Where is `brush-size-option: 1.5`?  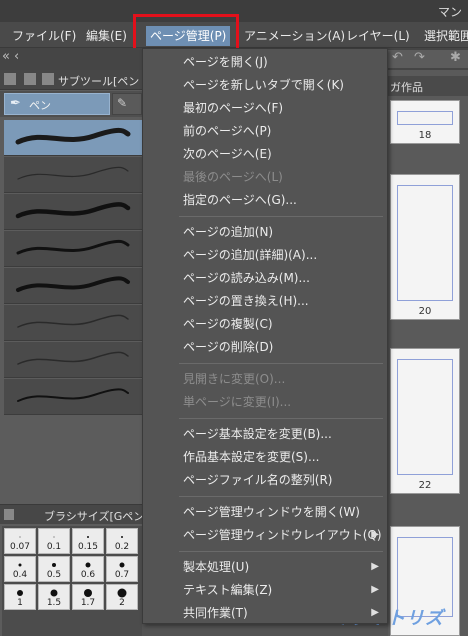
brush-size-option: 1.5 is located at coordinates (54, 597).